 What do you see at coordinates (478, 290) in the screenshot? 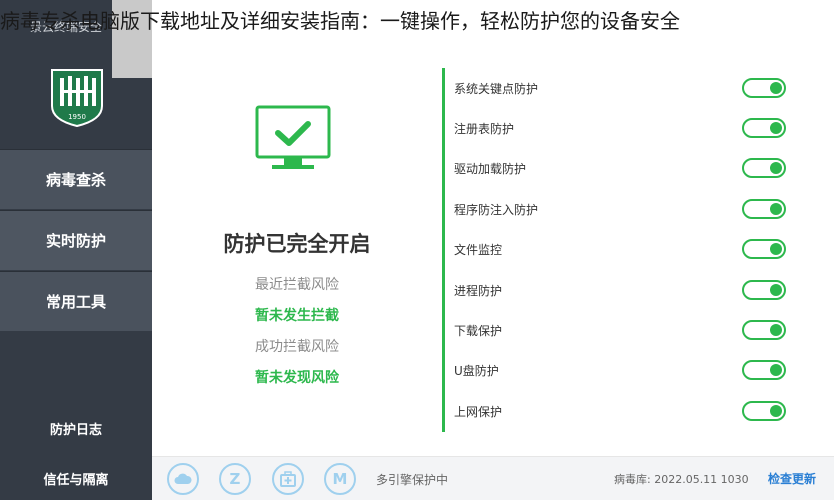
I see `protection-label: 进程防护` at bounding box center [478, 290].